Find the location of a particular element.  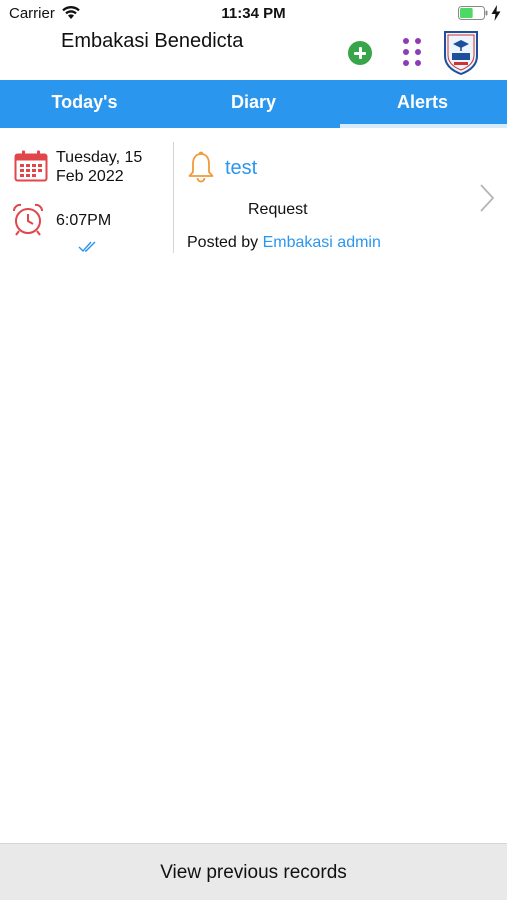

view-previous-records-button: View previous records is located at coordinates (253, 871).